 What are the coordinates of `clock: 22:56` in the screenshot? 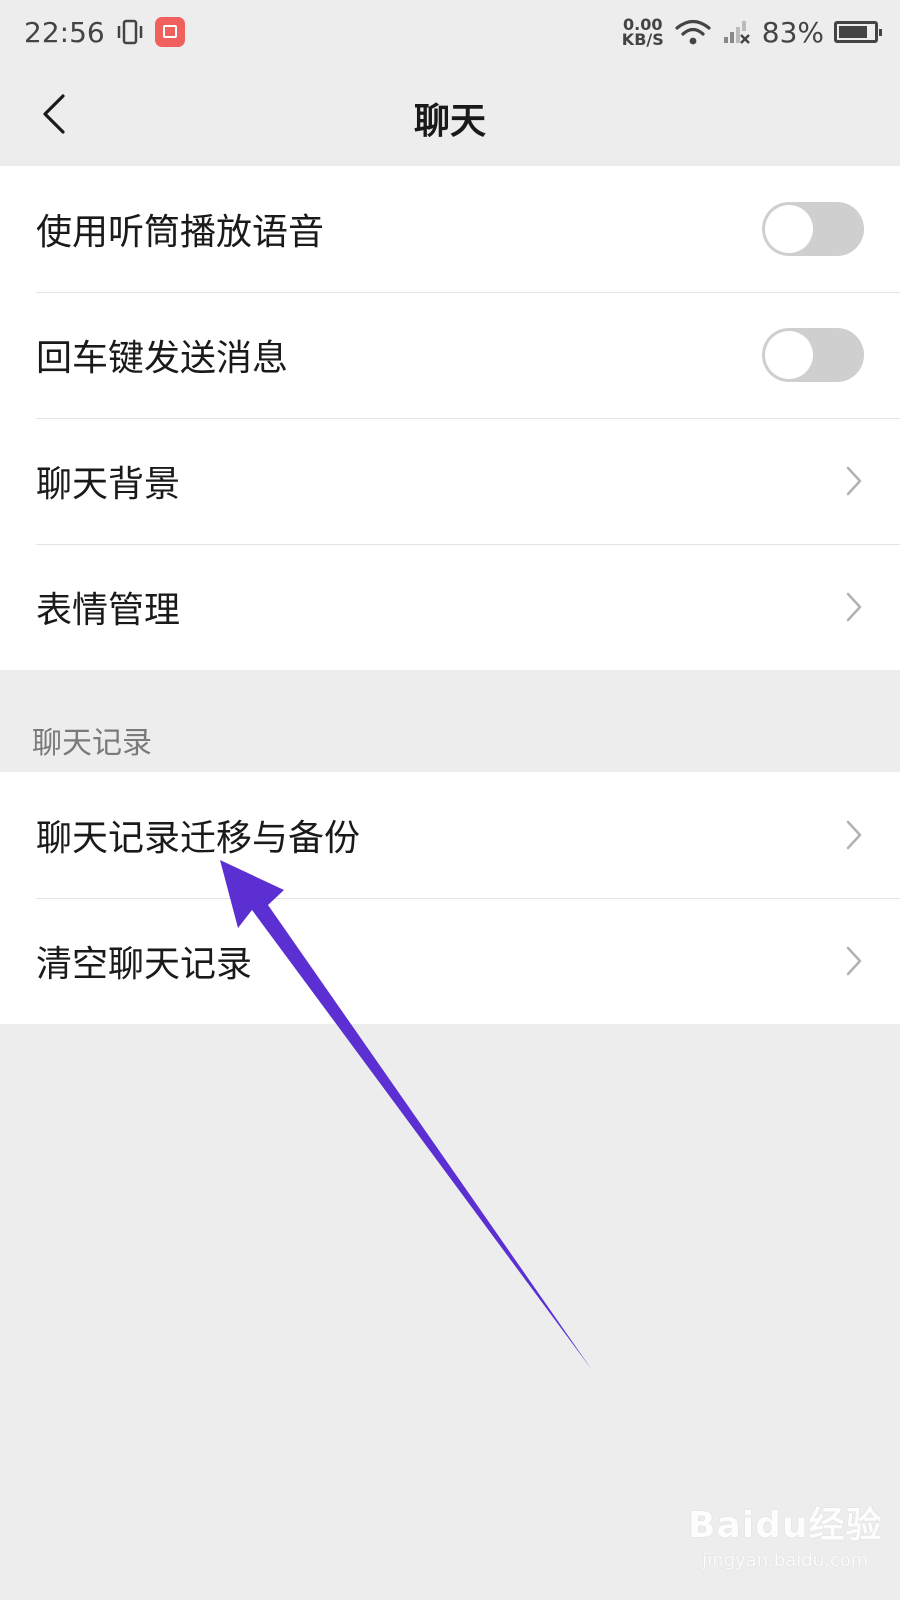 It's located at (64, 32).